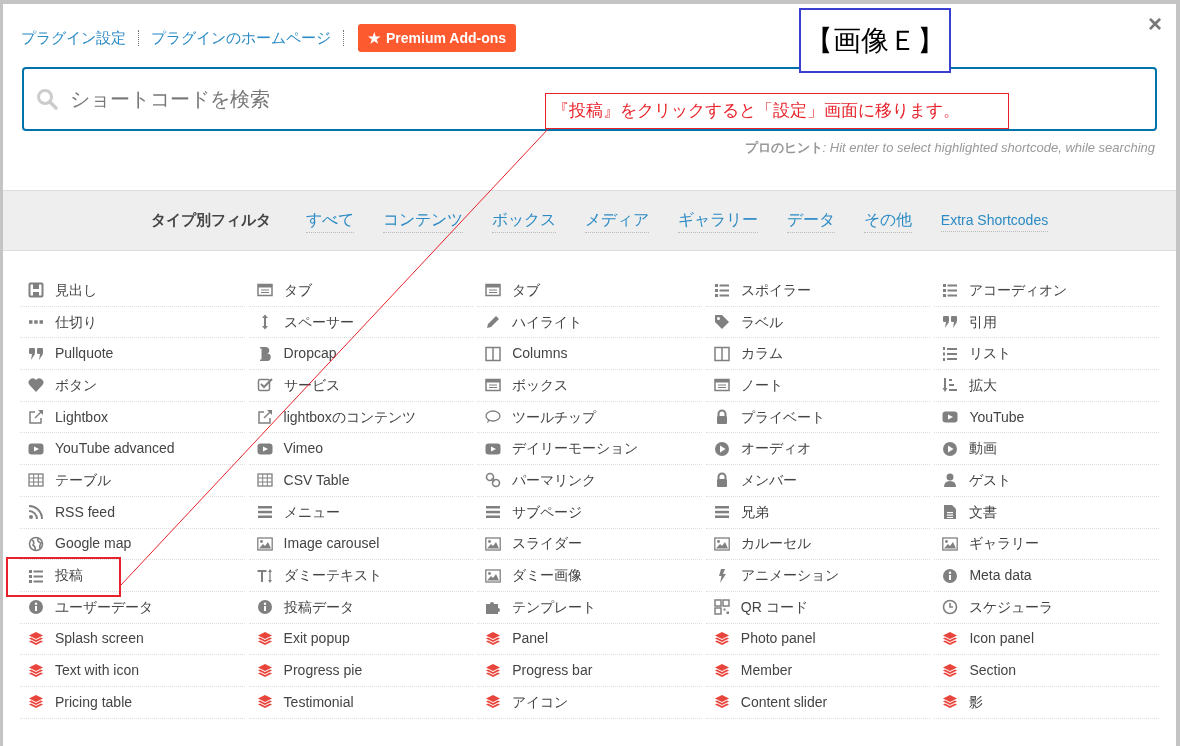  Describe the element at coordinates (748, 385) in the screenshot. I see `shortcode-item: ノート` at that location.